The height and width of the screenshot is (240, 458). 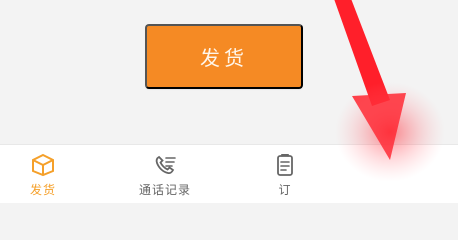 What do you see at coordinates (362, 53) in the screenshot?
I see `red-arrow-shaft` at bounding box center [362, 53].